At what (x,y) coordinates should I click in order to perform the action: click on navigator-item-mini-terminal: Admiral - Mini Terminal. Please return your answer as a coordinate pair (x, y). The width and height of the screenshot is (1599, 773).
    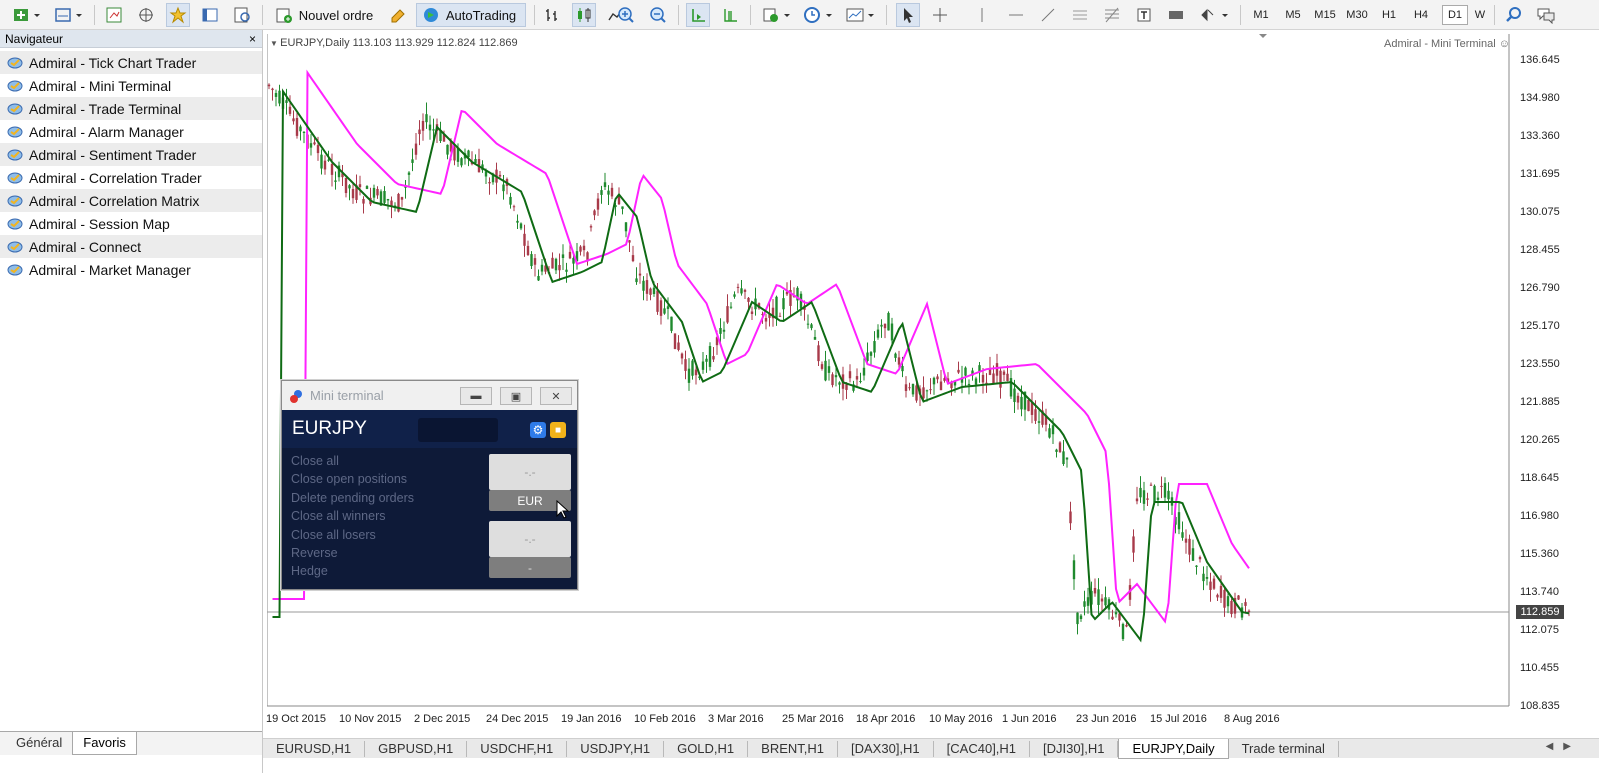
    Looking at the image, I should click on (131, 85).